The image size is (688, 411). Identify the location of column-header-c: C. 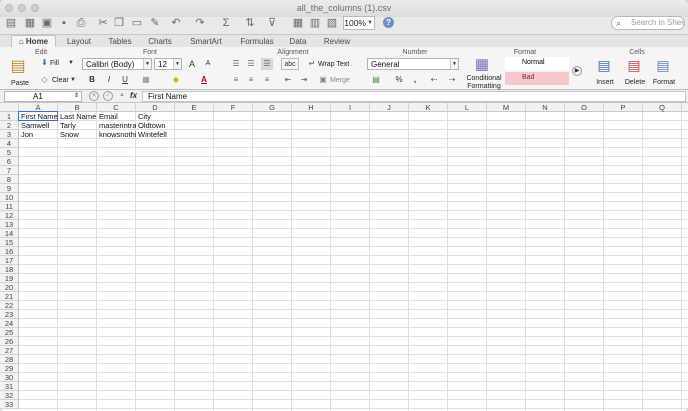
(116, 107).